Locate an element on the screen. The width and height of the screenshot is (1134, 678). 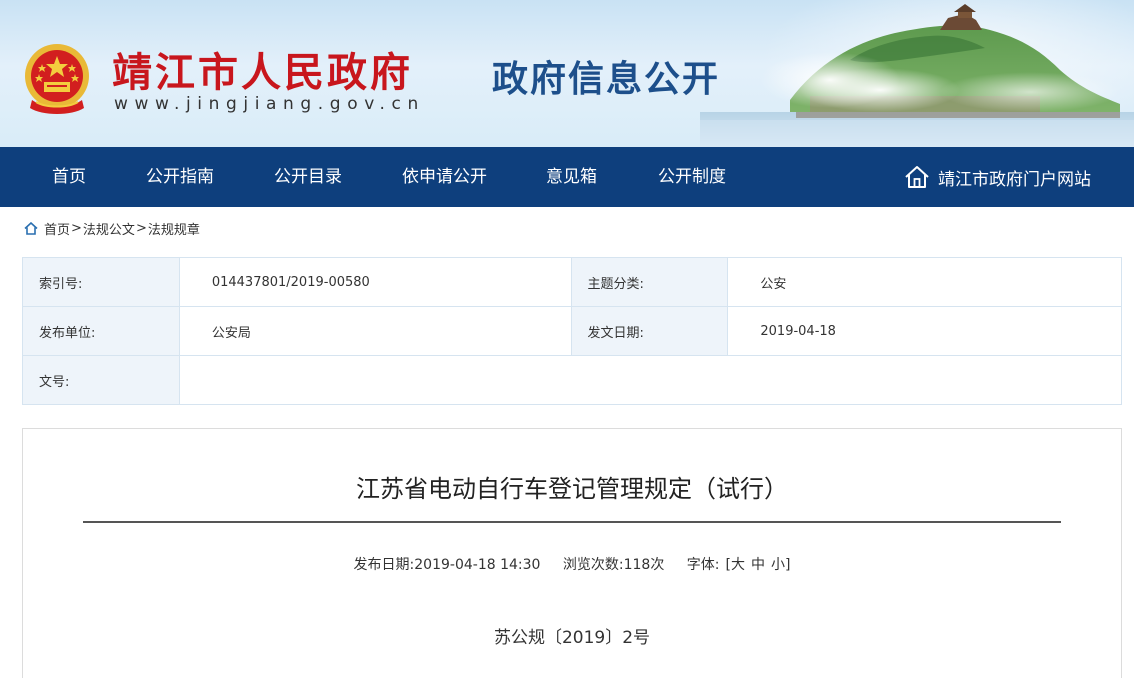
breadcrumb-rules: 法规规章 is located at coordinates (174, 228).